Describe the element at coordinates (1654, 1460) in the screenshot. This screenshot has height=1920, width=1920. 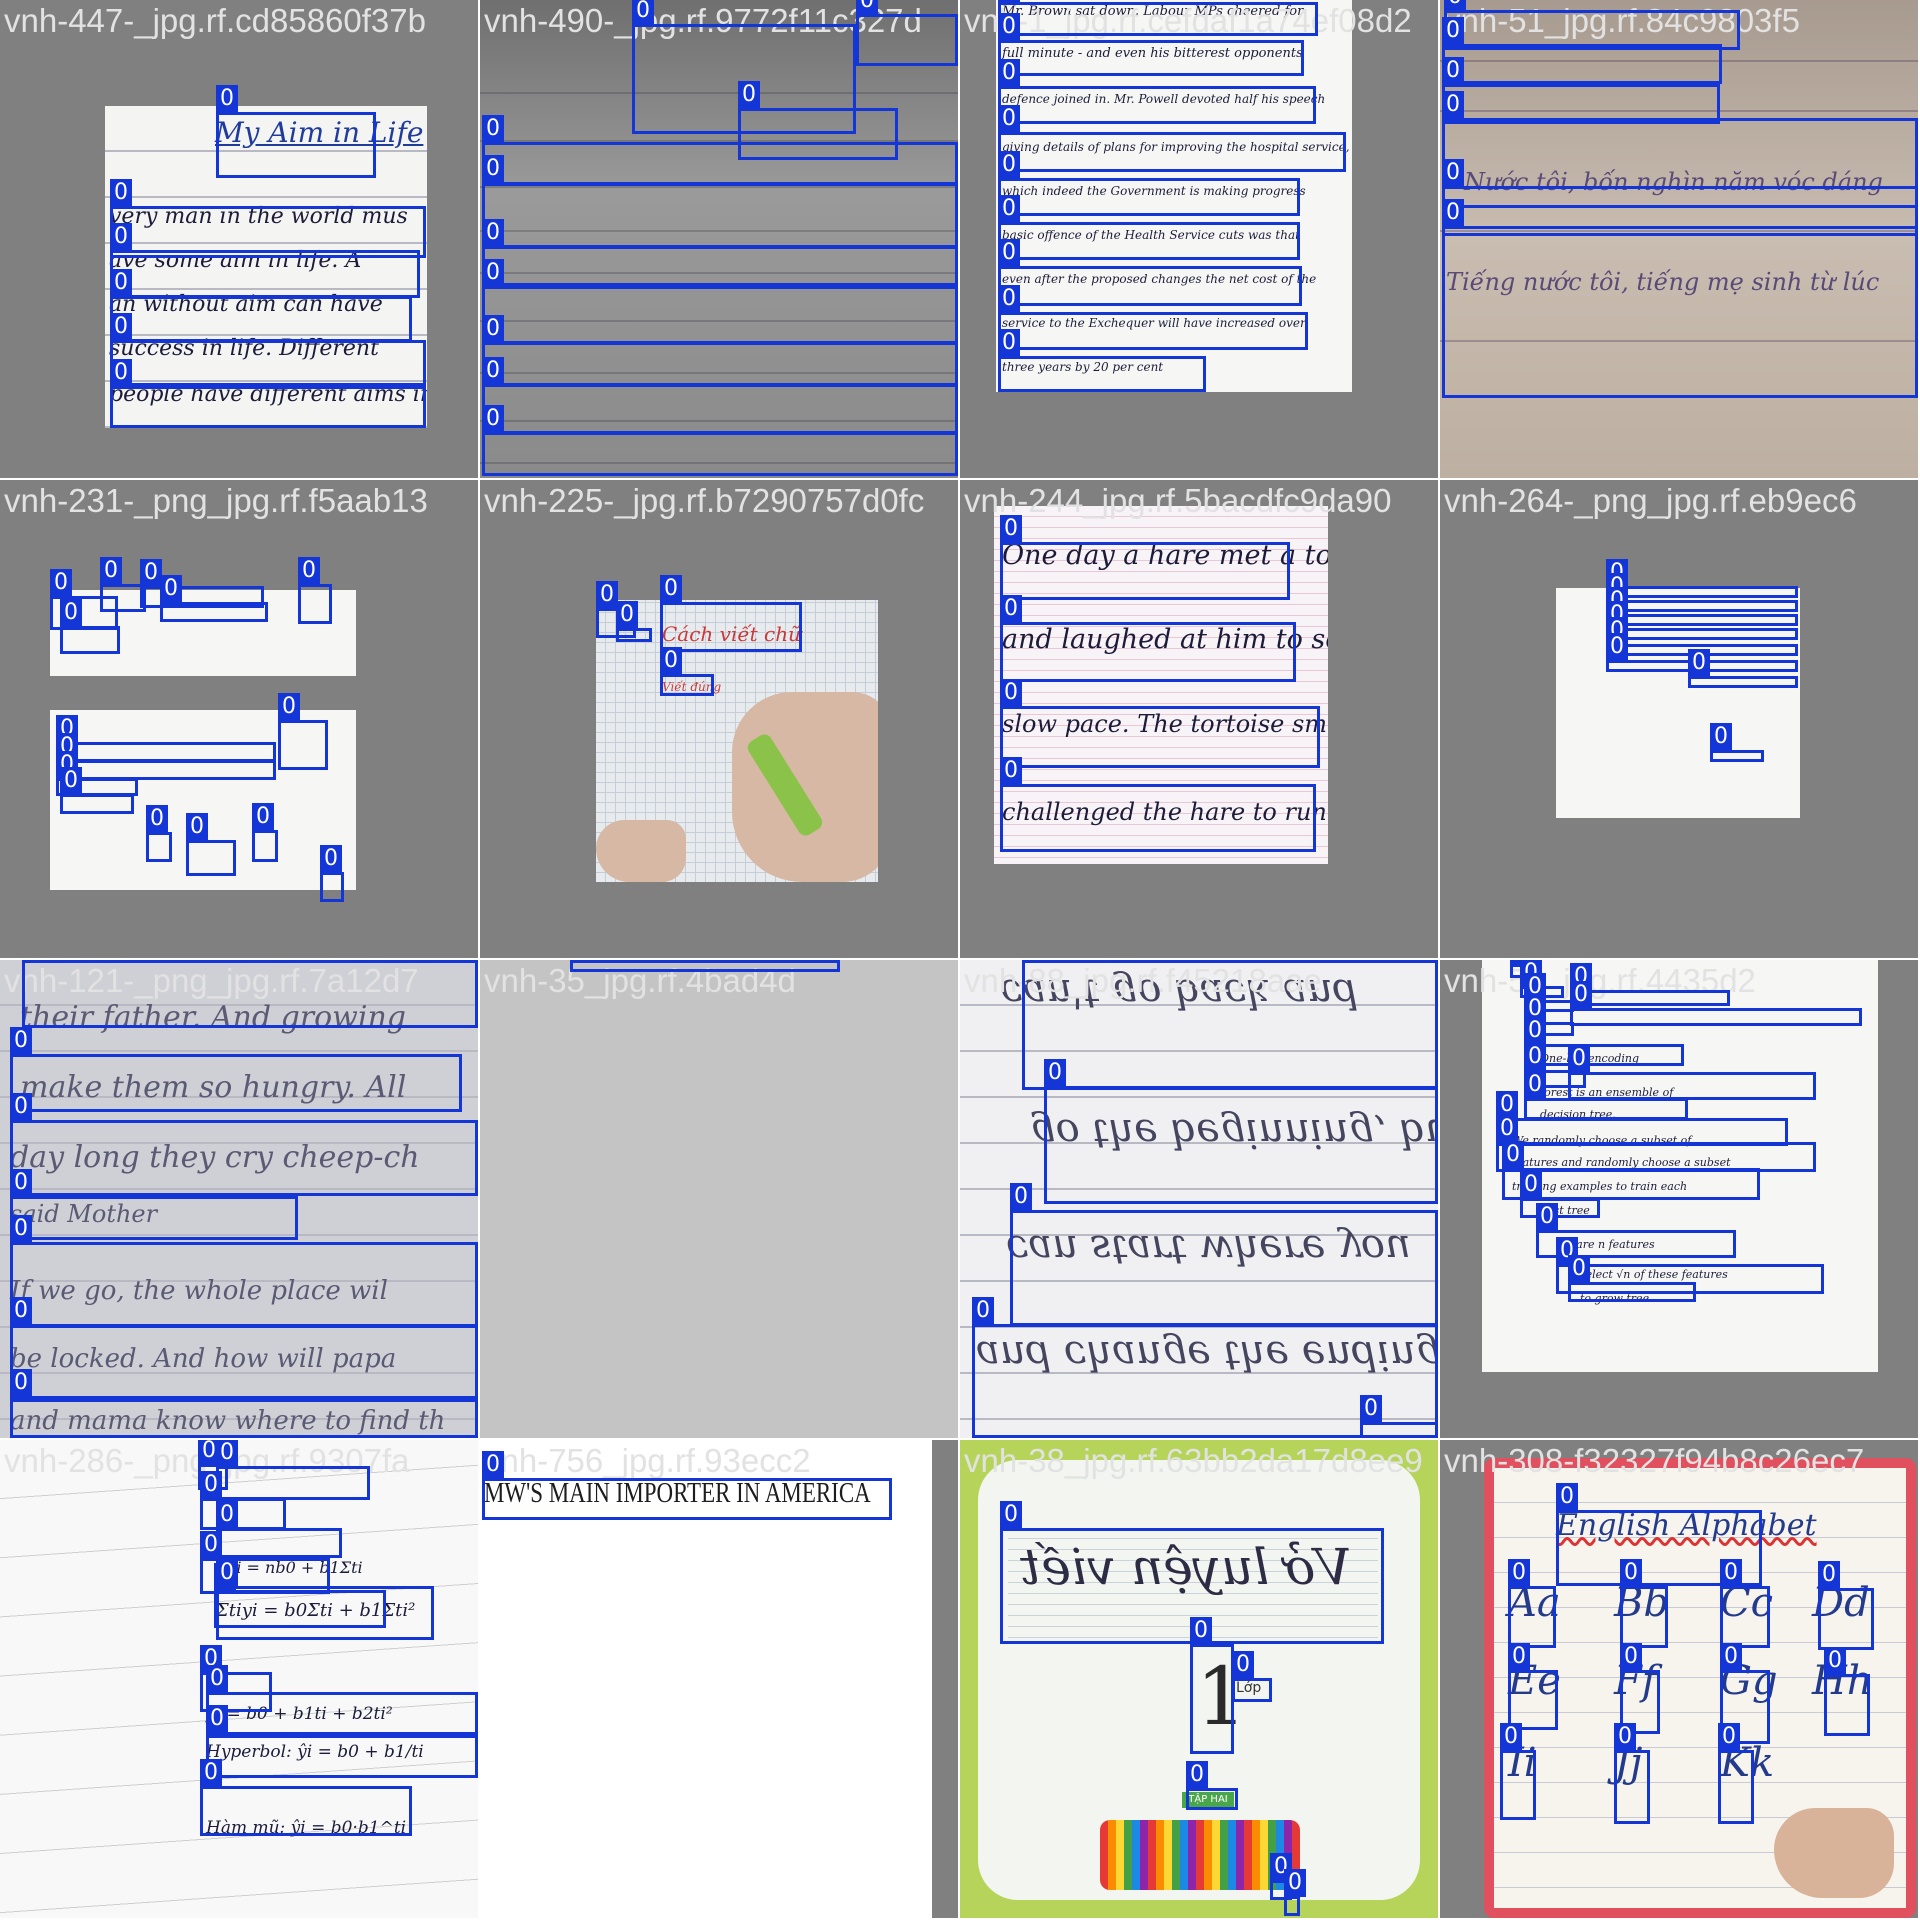
I see `tile-filename: vnh-308-f32327f94b8c26ec7` at that location.